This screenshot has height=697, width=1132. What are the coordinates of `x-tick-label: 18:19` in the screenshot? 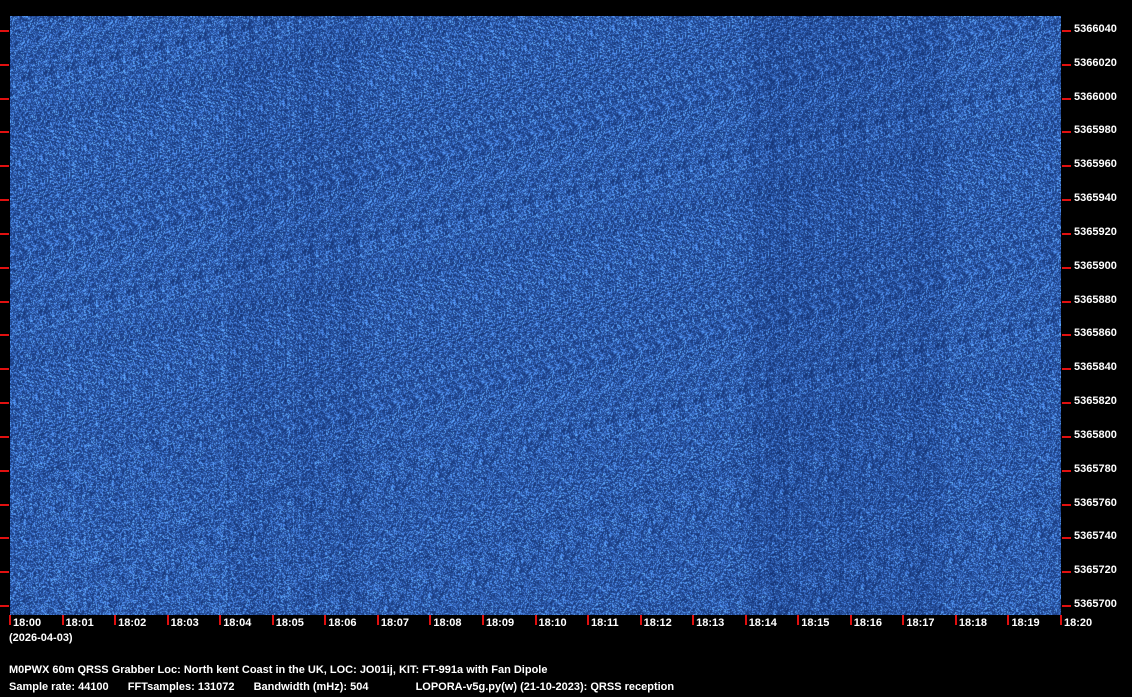 It's located at (1025, 623).